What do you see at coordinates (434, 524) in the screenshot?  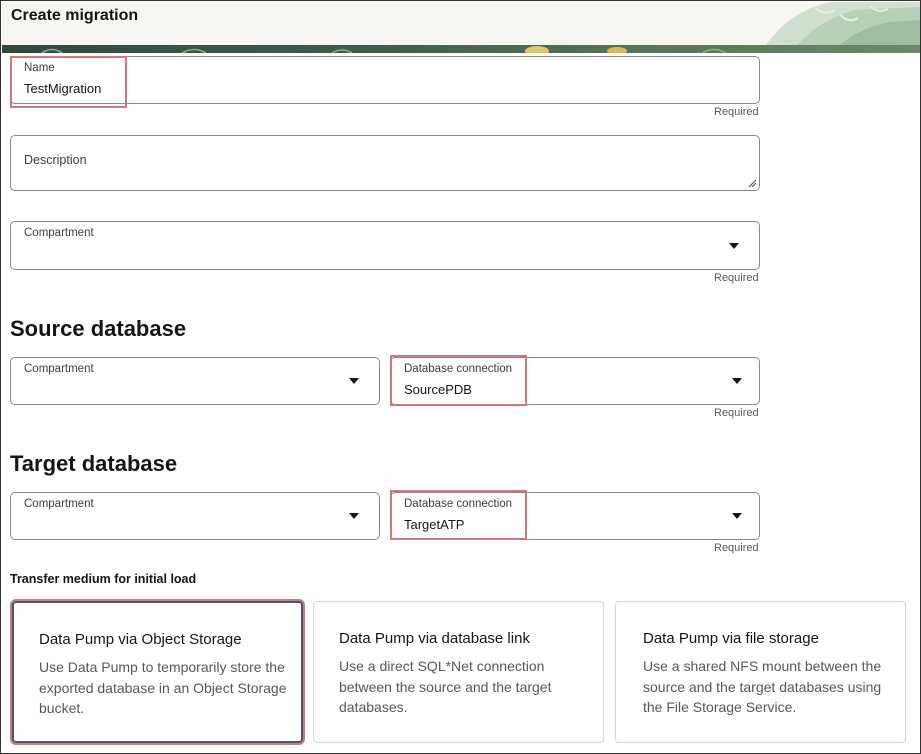 I see `target-connection-value: TargetATP` at bounding box center [434, 524].